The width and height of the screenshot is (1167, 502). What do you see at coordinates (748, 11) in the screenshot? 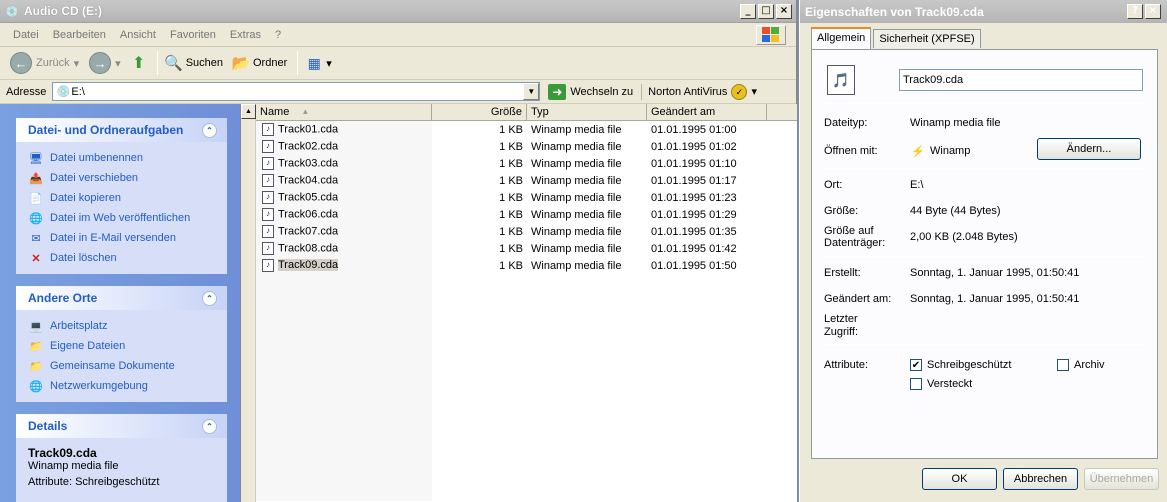
I see `minimize-button: _` at bounding box center [748, 11].